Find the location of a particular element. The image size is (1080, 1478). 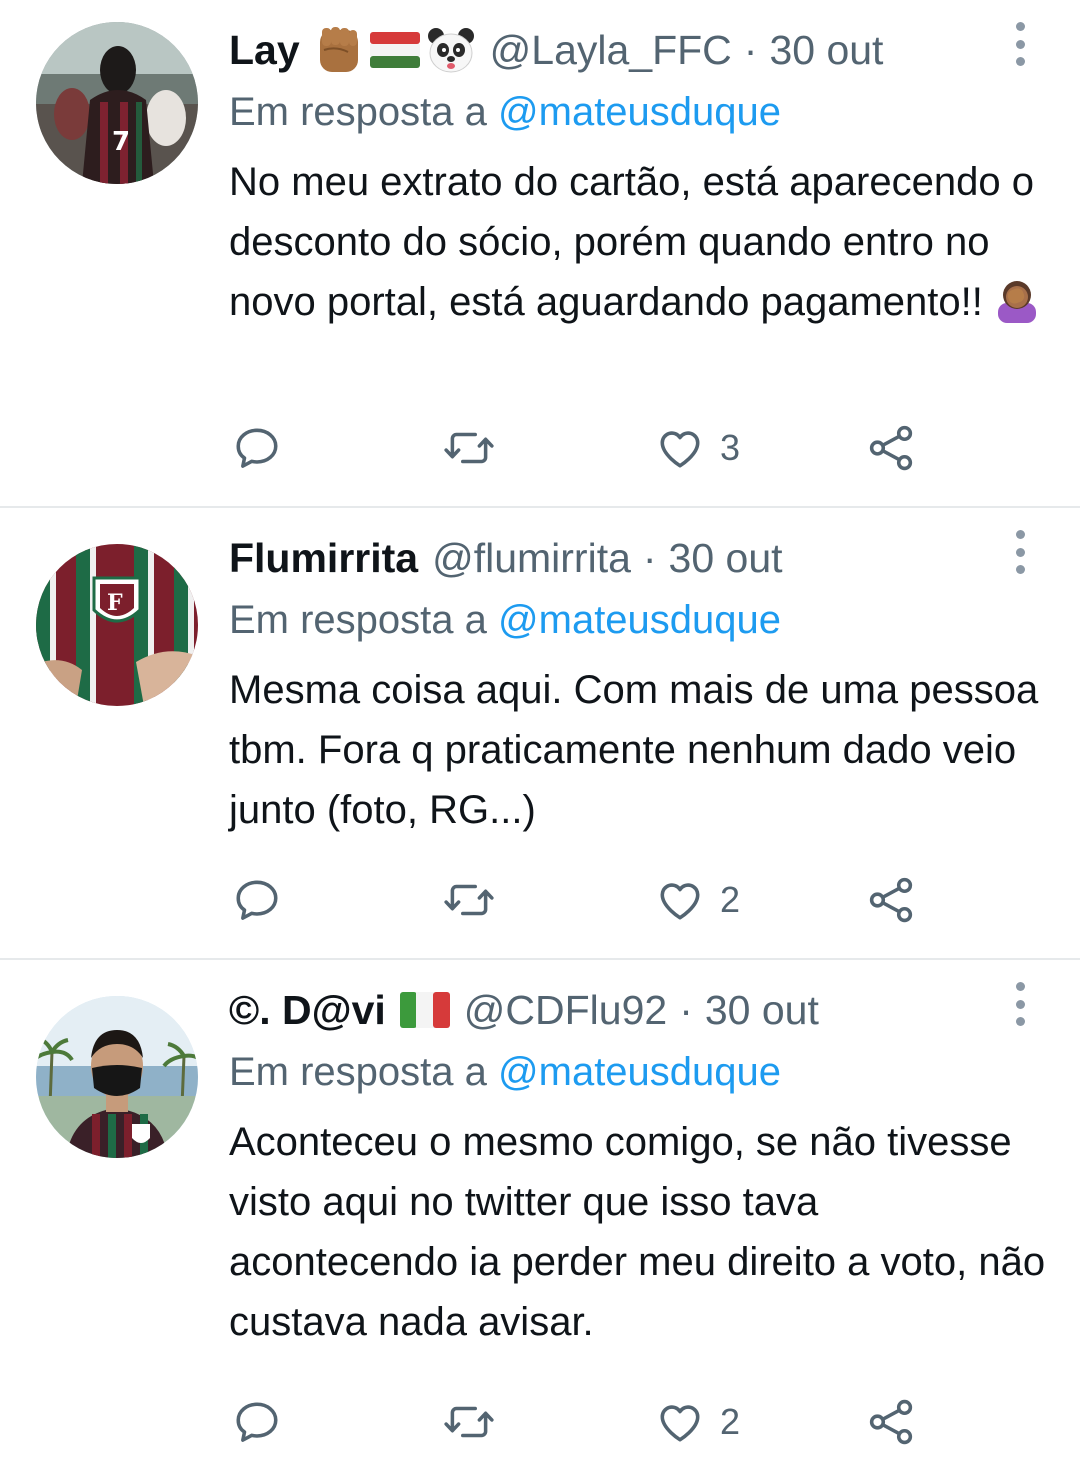

svg-text: F is located at coordinates (115, 603).